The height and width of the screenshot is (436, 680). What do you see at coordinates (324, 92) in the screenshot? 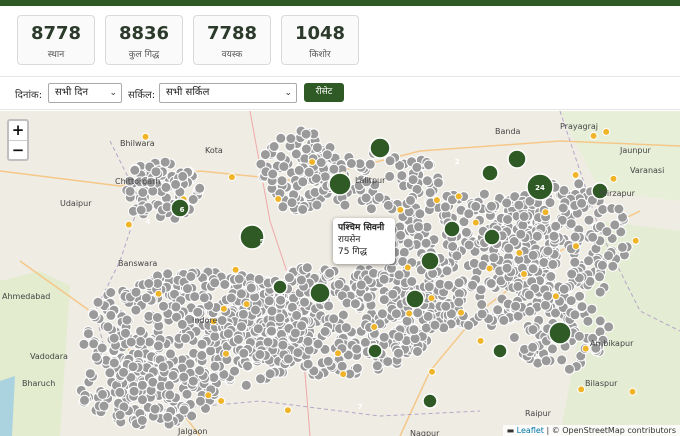
I see `reset-button: रीसेट` at bounding box center [324, 92].